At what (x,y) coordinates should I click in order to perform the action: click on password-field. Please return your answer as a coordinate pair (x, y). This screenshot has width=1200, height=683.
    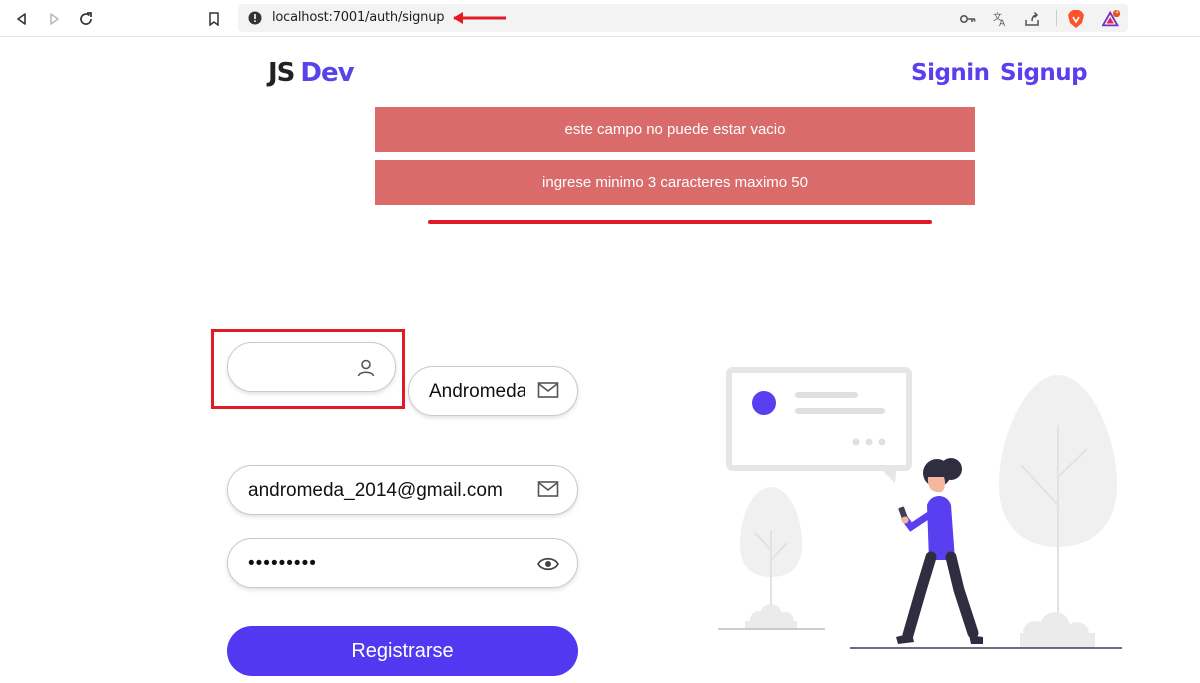
    Looking at the image, I should click on (402, 563).